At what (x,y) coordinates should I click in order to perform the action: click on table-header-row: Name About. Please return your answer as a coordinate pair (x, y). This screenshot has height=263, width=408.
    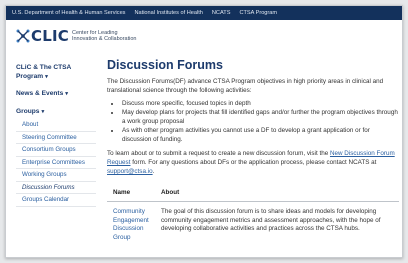
    Looking at the image, I should click on (253, 193).